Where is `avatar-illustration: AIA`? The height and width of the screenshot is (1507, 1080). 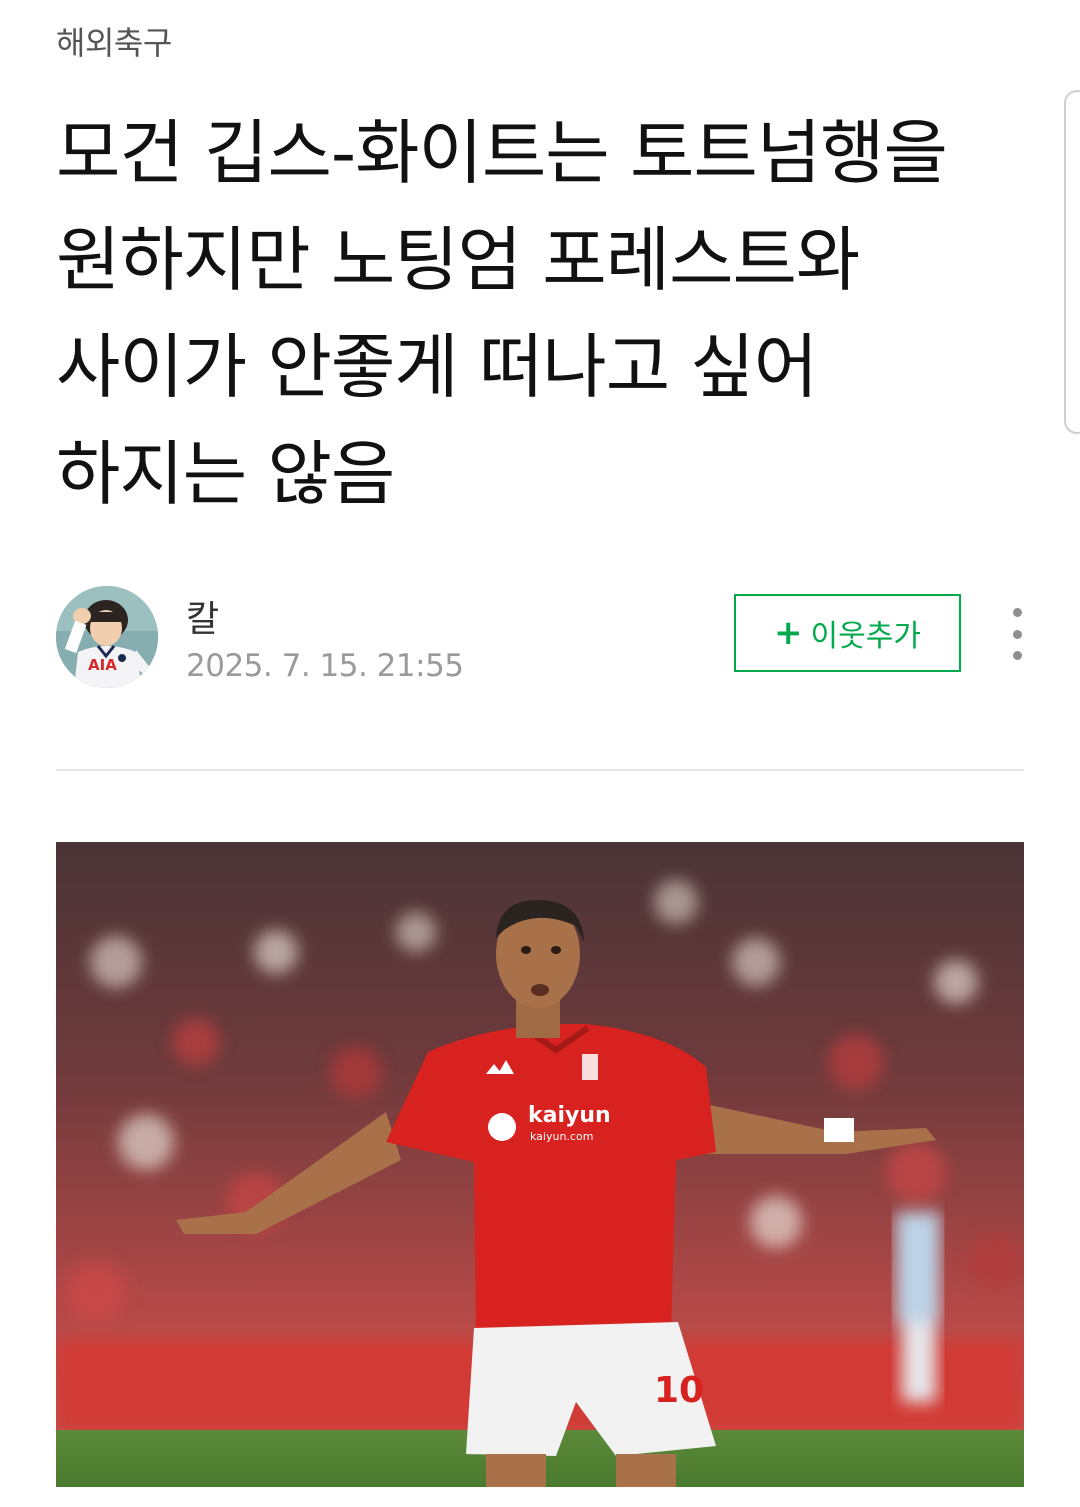
avatar-illustration: AIA is located at coordinates (107, 637).